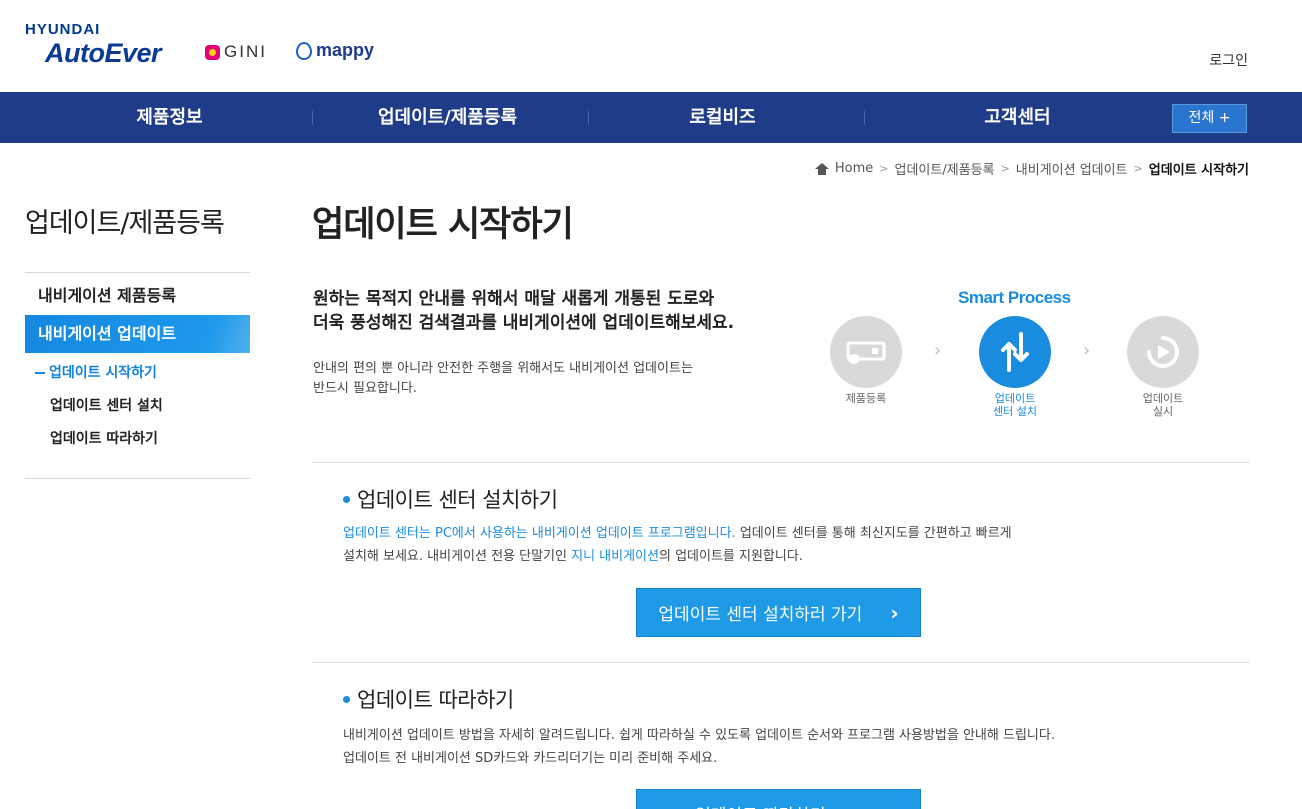 The height and width of the screenshot is (809, 1302). I want to click on breadcrumb-home: Home, so click(854, 168).